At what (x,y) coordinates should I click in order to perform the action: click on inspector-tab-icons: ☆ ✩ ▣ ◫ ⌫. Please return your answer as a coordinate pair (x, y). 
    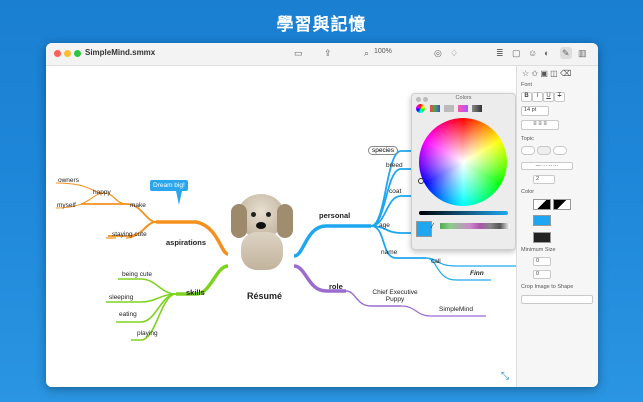
    Looking at the image, I should click on (546, 73).